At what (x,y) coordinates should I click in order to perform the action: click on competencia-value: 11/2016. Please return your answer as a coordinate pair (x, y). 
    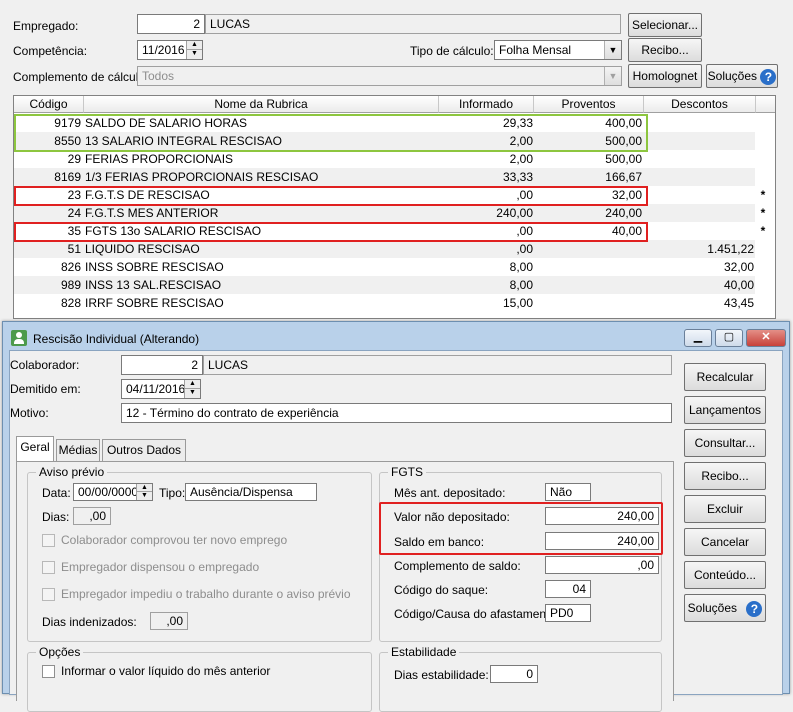
    Looking at the image, I should click on (163, 50).